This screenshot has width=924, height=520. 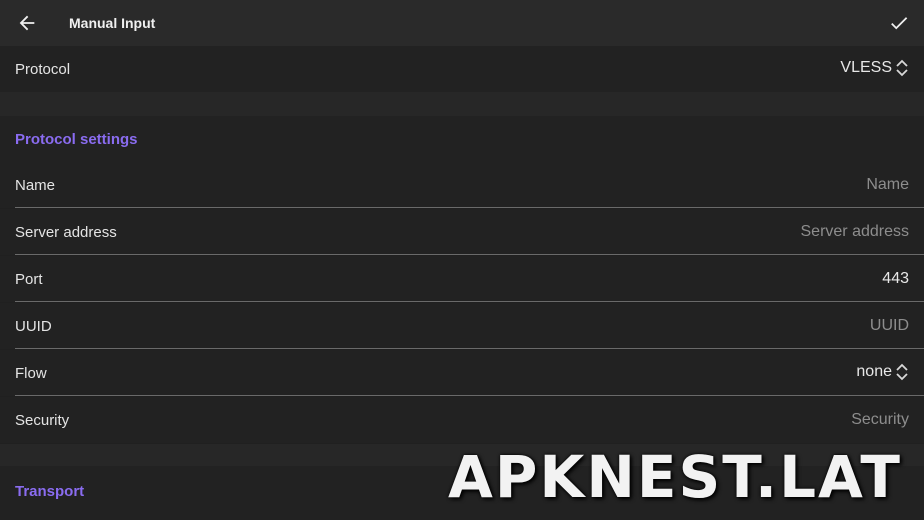 I want to click on section-gap, so click(x=462, y=104).